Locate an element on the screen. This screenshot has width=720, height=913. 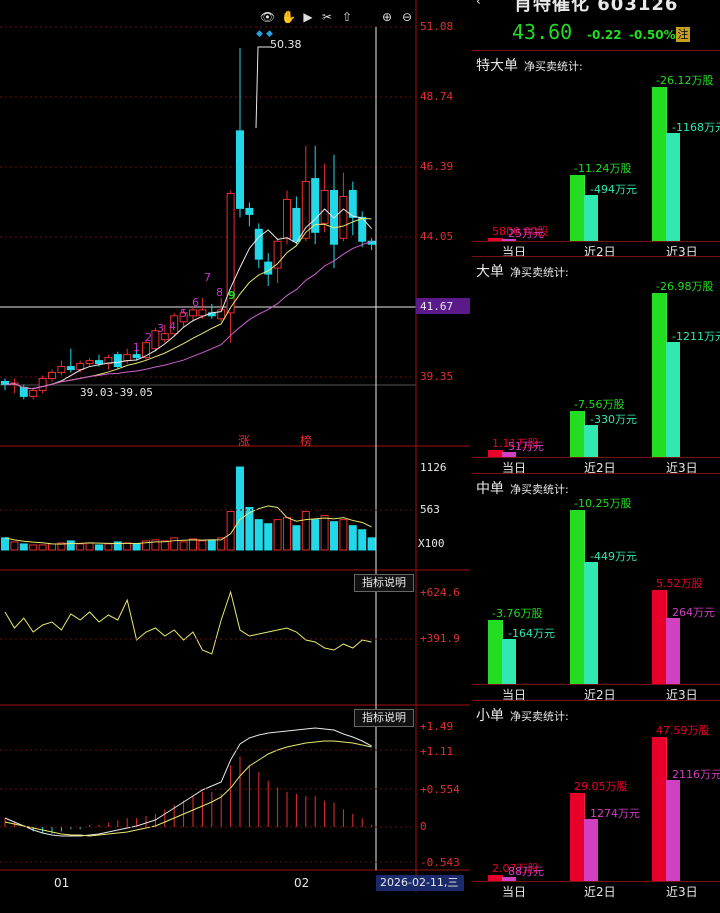
section-title-text: 中单 is located at coordinates (490, 489).